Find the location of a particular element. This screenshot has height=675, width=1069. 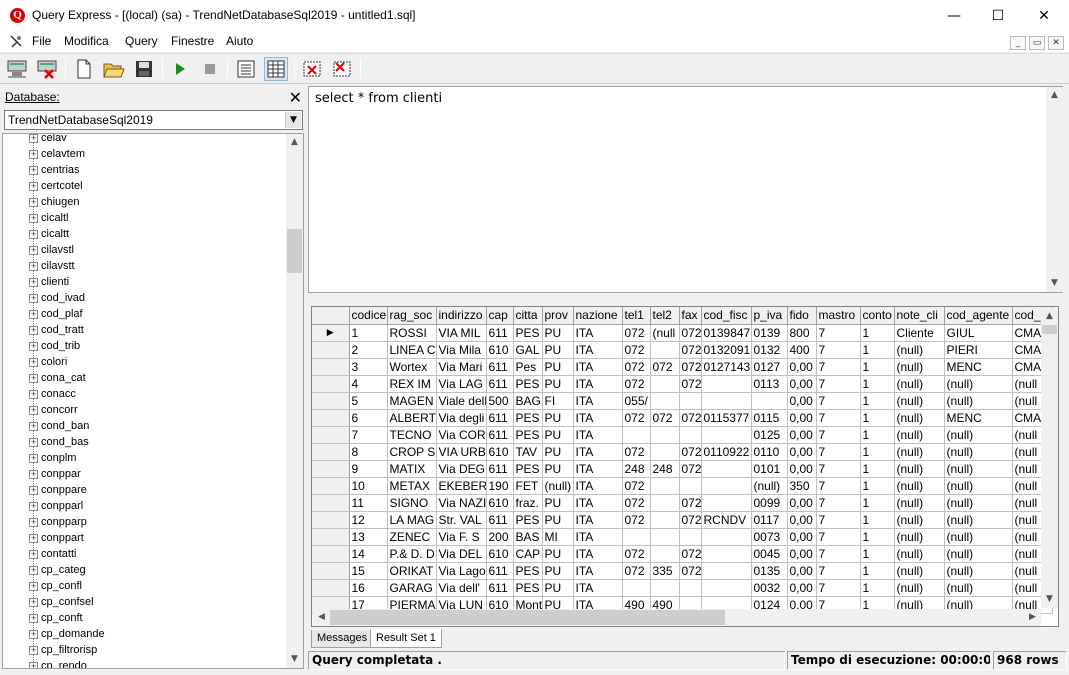

scroll-thumb is located at coordinates (294, 251).